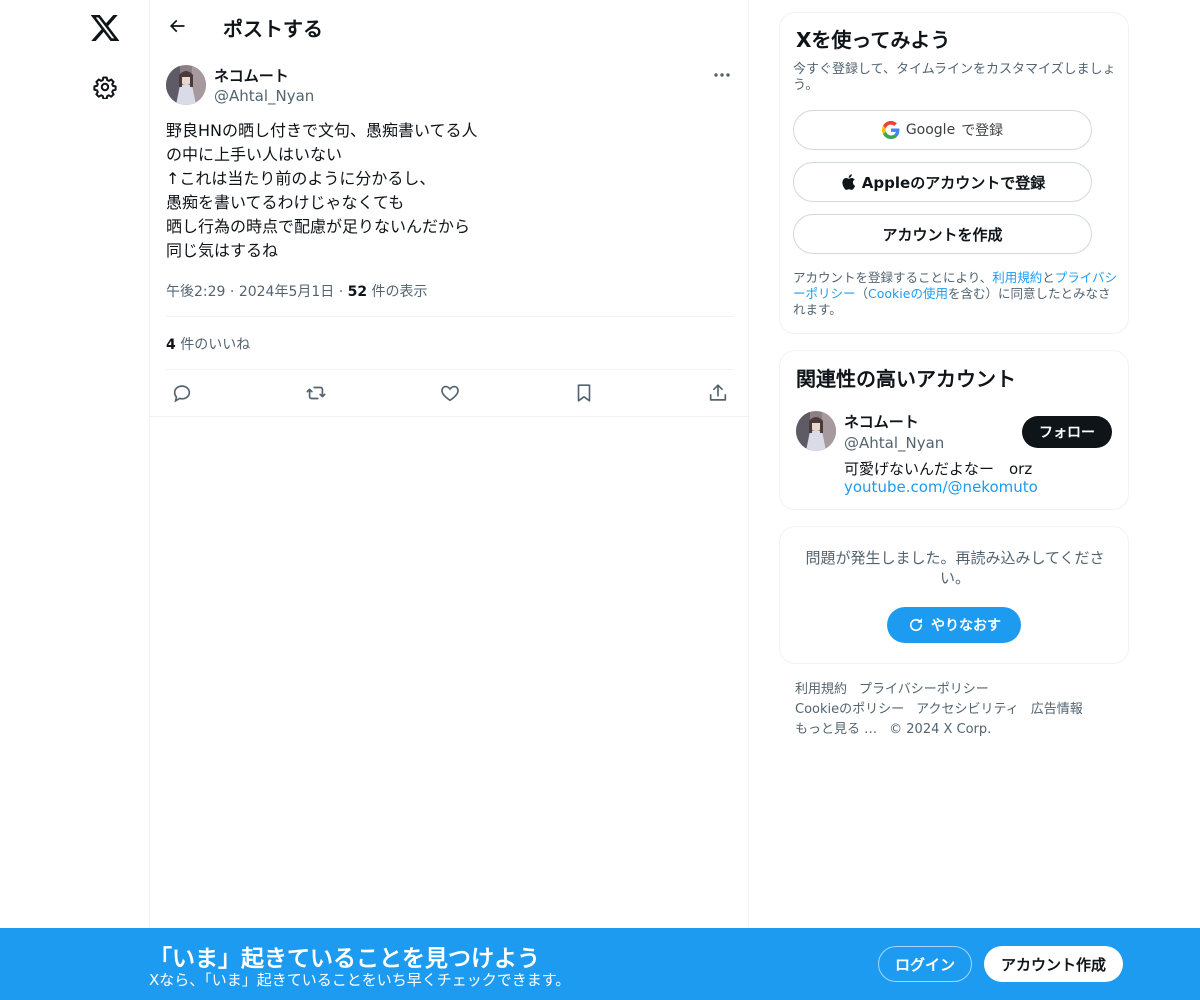 This screenshot has width=1200, height=1000. Describe the element at coordinates (322, 130) in the screenshot. I see `post-line: 野良HNの晒し付きで文句、愚痴書いてる人` at that location.